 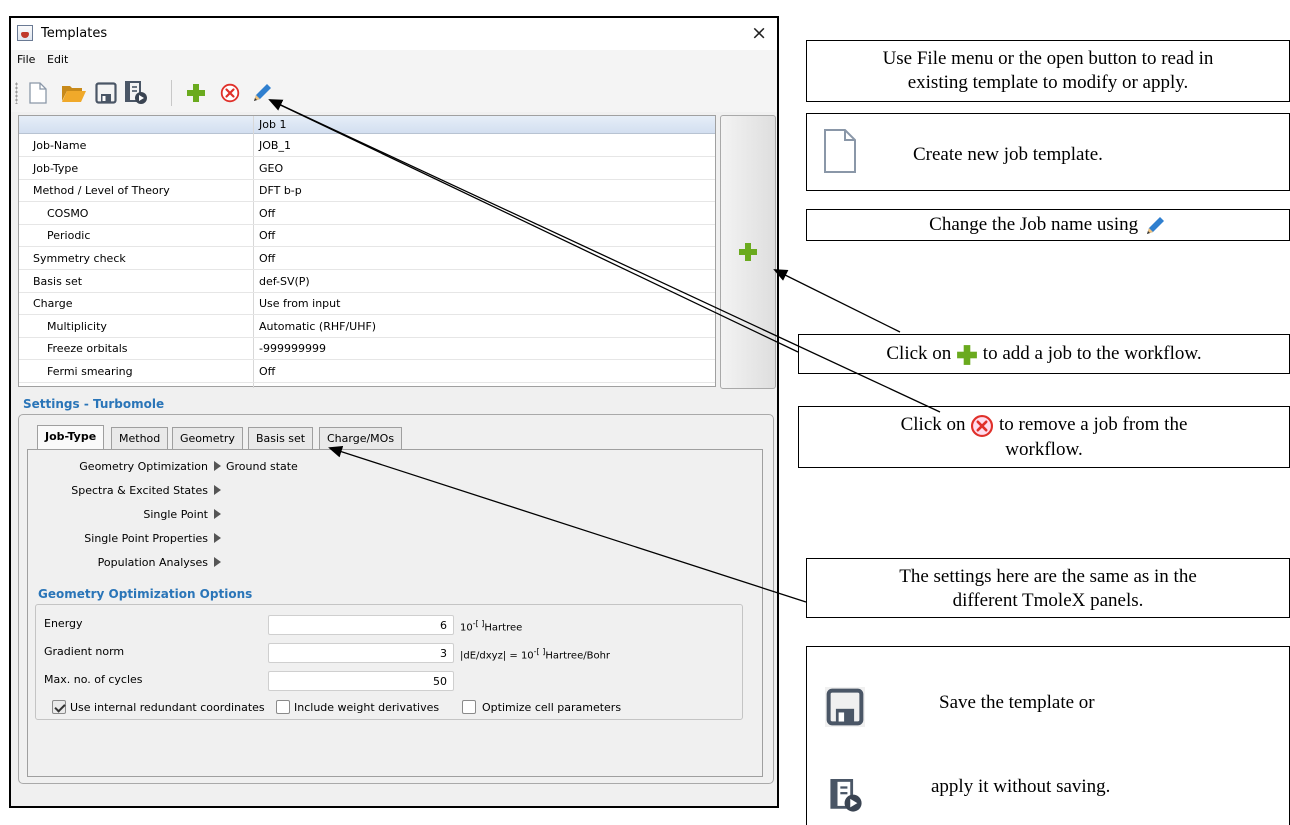 I want to click on gradient-unit: |dE/dxyz| = 10-[ ]Hartree/Bohr, so click(x=535, y=654).